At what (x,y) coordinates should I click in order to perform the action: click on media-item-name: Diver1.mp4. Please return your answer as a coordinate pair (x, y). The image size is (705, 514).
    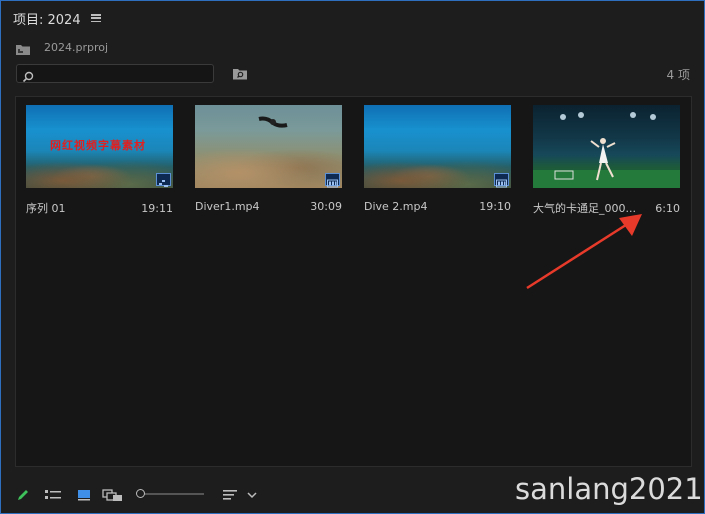
    Looking at the image, I should click on (227, 206).